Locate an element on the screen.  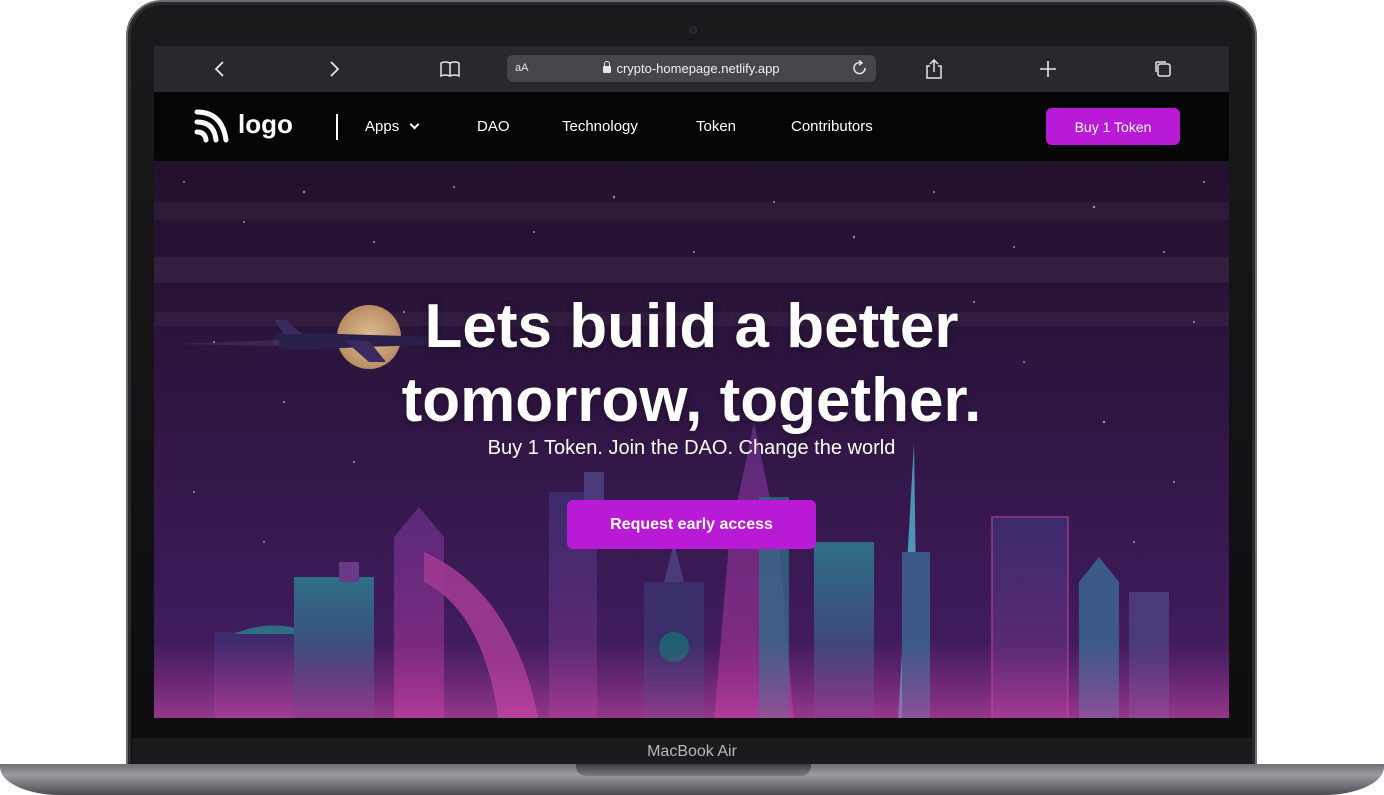
logo-icon is located at coordinates (211, 126).